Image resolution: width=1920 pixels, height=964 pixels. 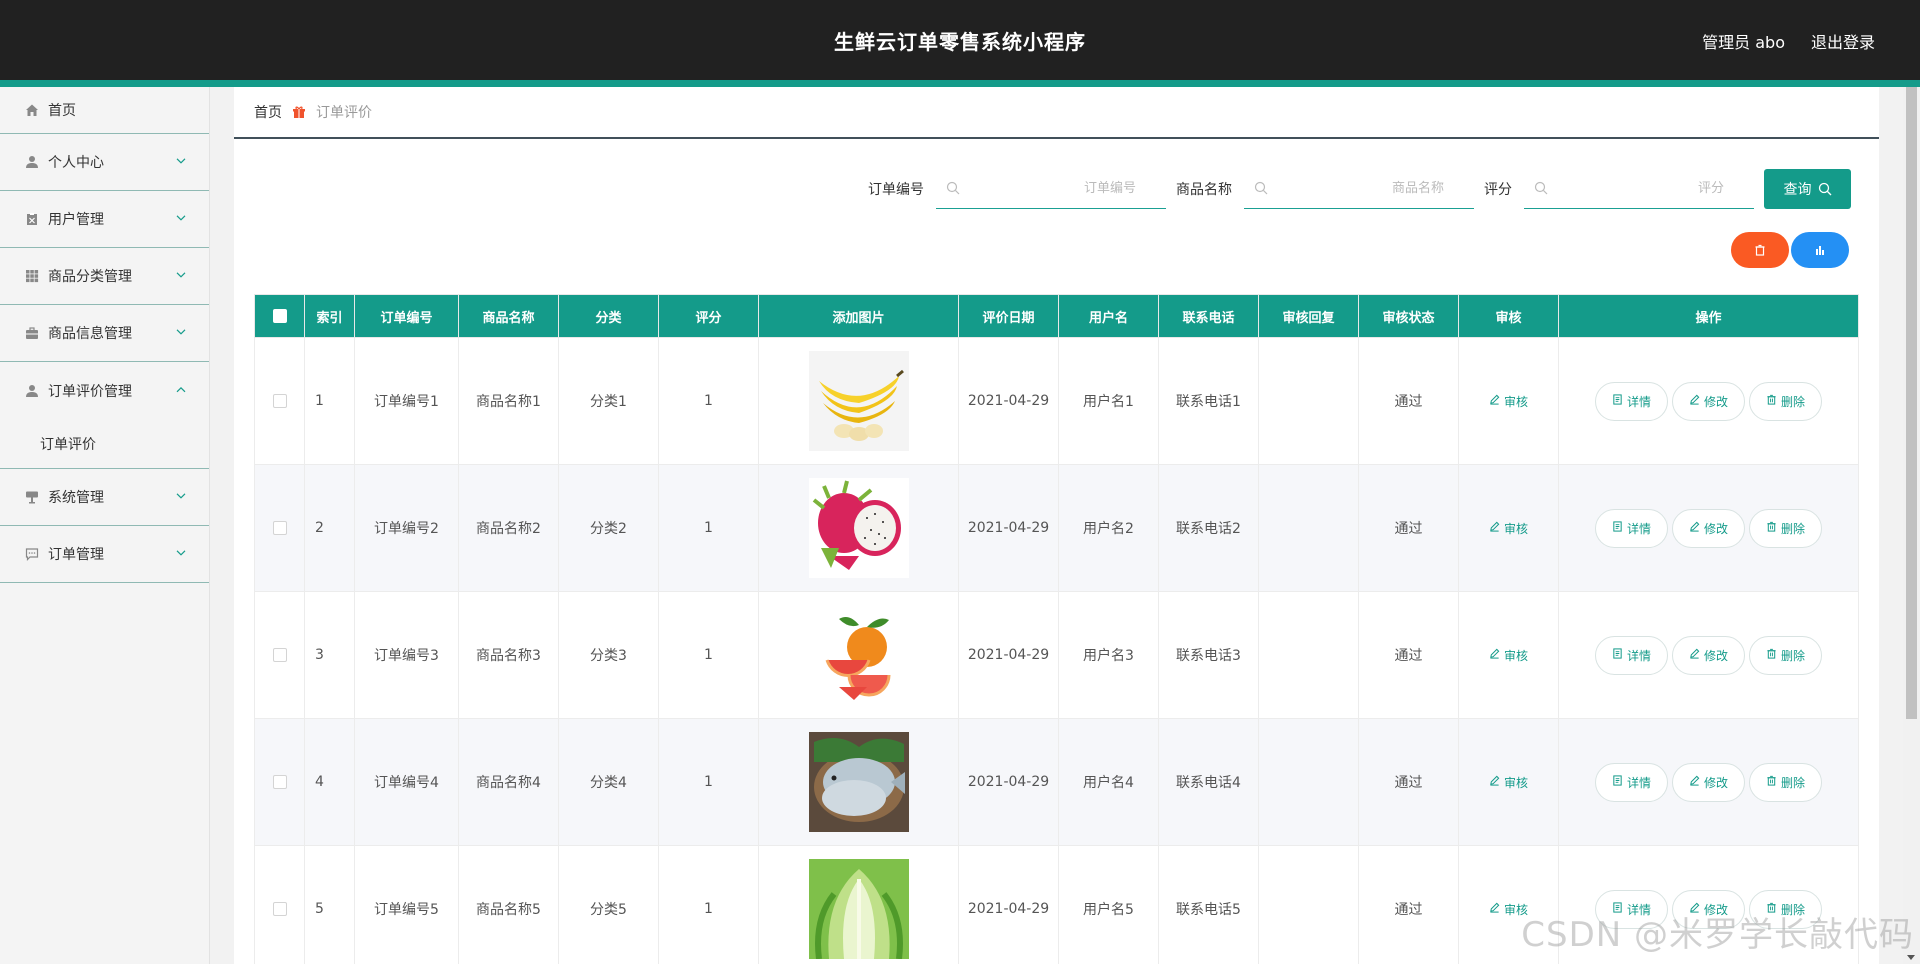 What do you see at coordinates (32, 333) in the screenshot?
I see `briefcase-icon` at bounding box center [32, 333].